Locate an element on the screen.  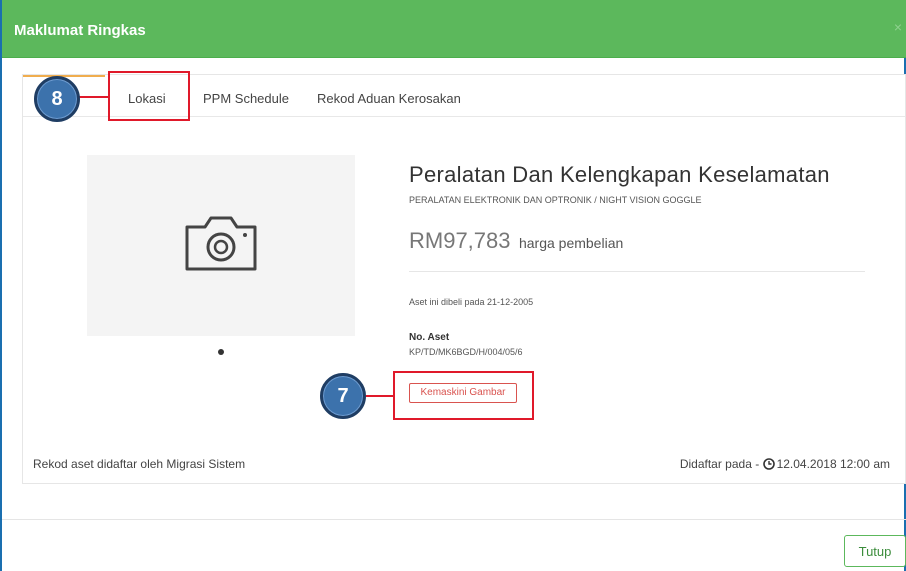
tab-rekod-aduan-kerosakan: Rekod Aduan Kerosakan is located at coordinates (389, 98).